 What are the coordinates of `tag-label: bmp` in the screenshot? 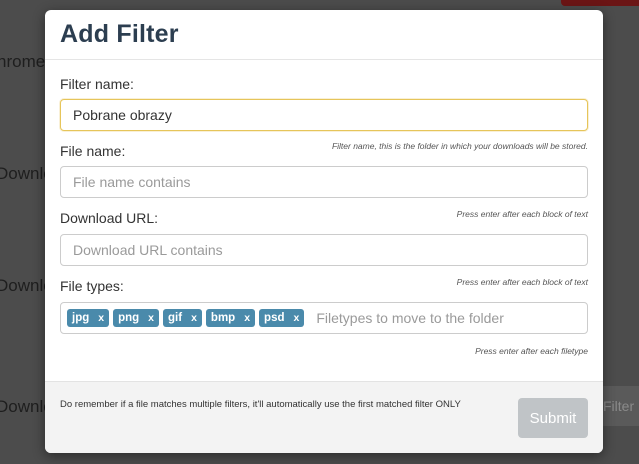 It's located at (223, 318).